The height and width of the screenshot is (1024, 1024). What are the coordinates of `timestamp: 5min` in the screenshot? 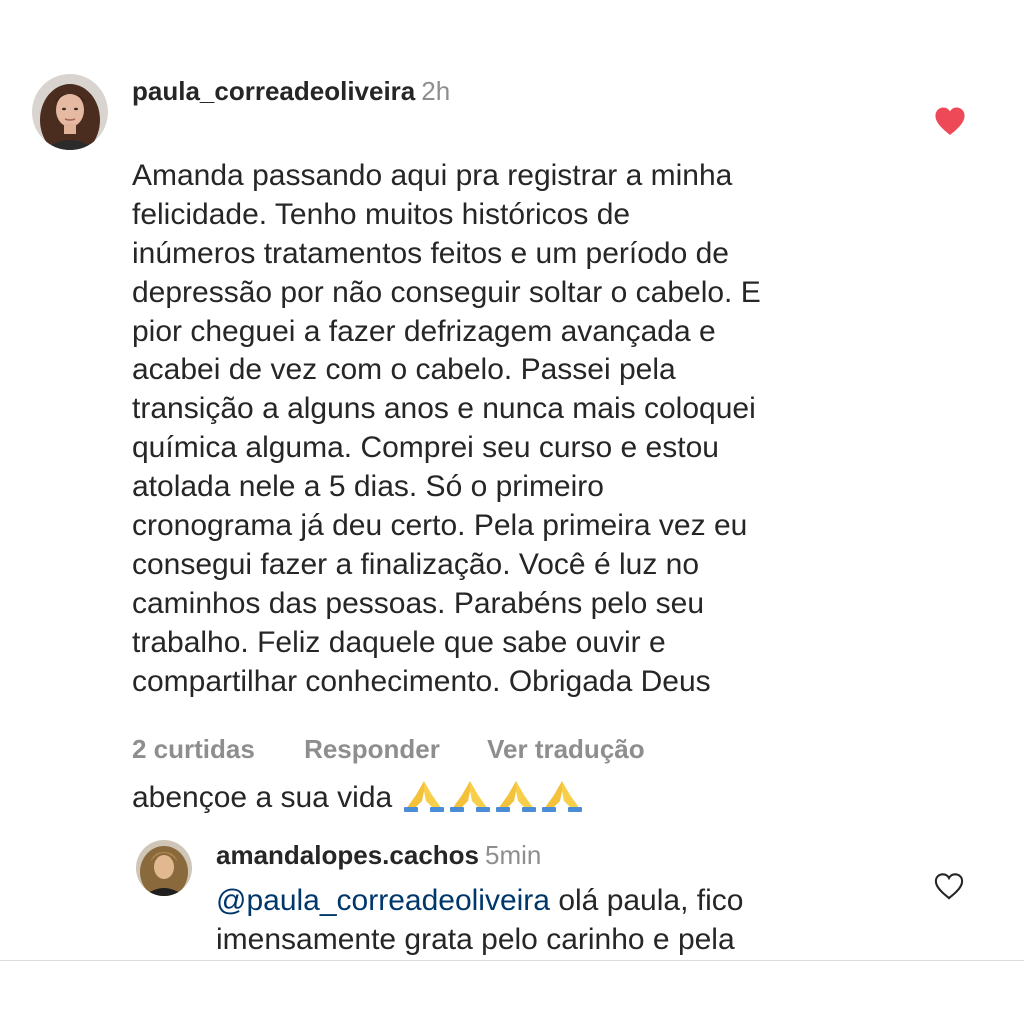 It's located at (513, 855).